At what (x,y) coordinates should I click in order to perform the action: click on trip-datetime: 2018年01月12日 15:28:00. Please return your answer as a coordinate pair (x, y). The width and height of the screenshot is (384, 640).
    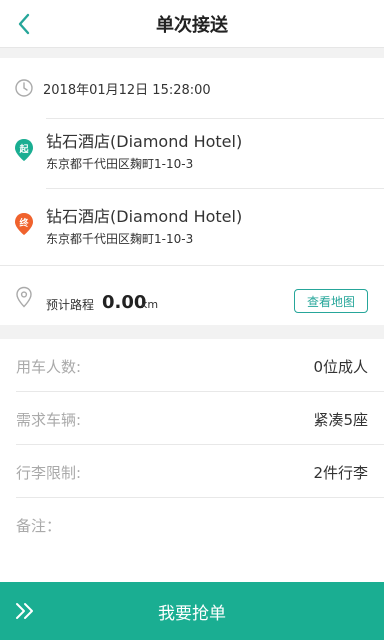
    Looking at the image, I should click on (127, 90).